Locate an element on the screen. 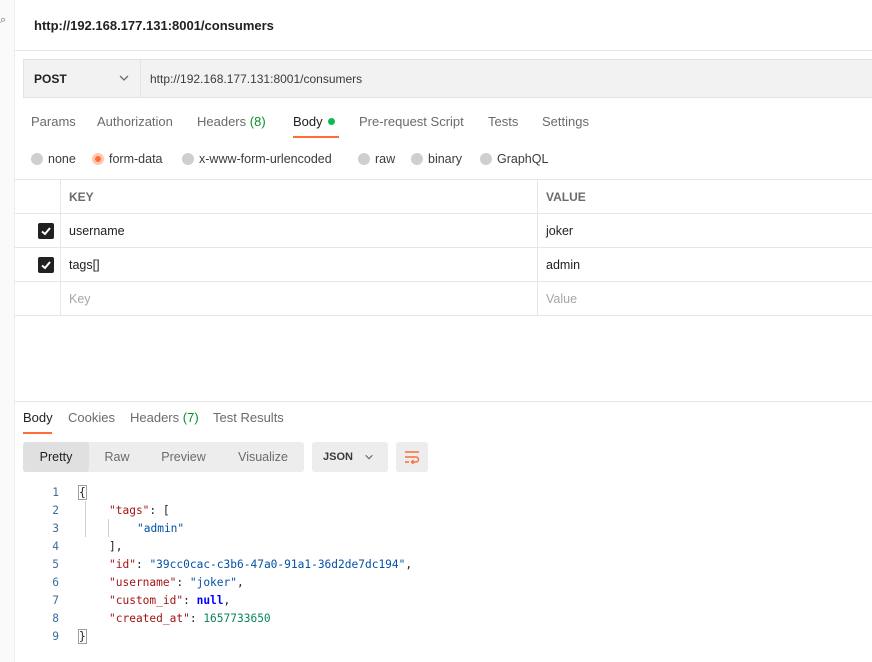  json-string: "admin" is located at coordinates (161, 528).